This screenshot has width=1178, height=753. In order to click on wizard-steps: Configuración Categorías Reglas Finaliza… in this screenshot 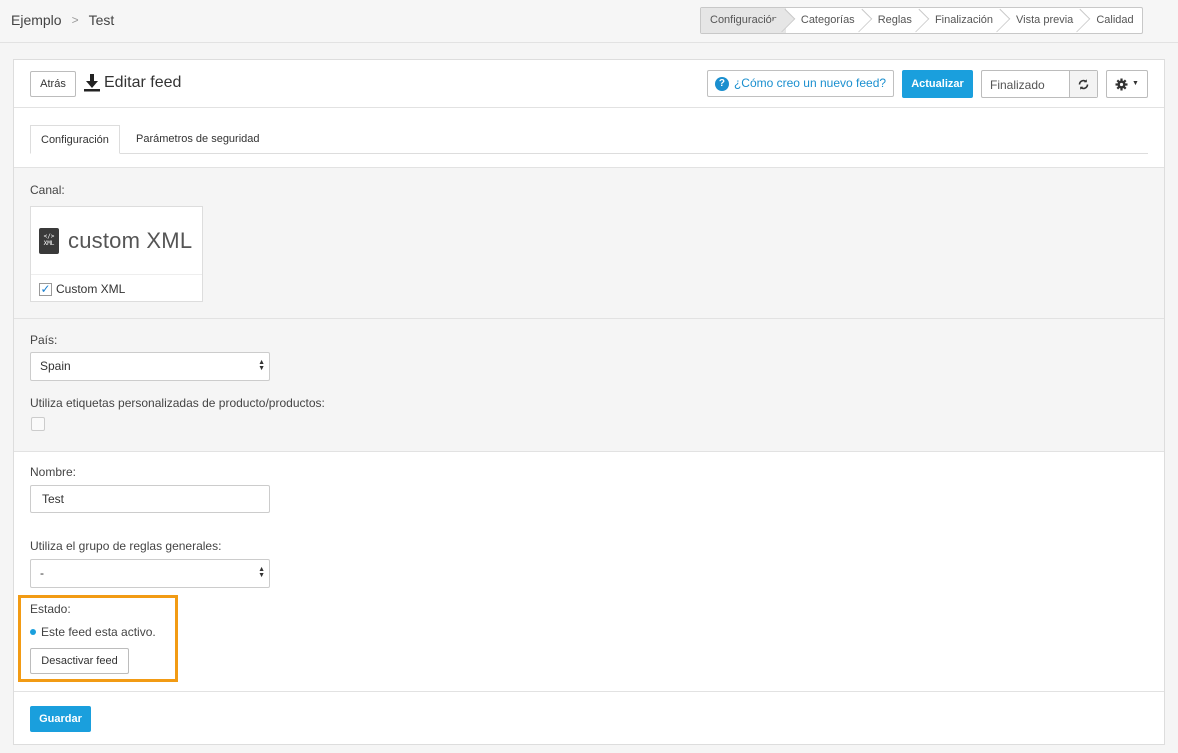, I will do `click(921, 20)`.